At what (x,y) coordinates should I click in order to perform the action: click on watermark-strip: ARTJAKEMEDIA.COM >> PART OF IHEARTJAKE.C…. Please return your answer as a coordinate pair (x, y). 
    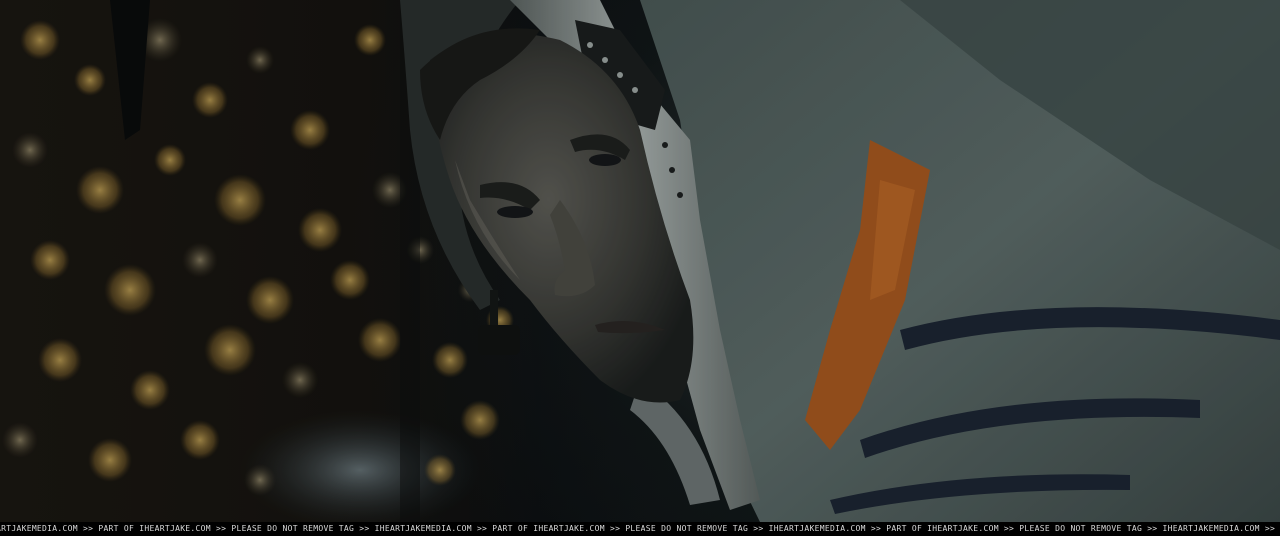
    Looking at the image, I should click on (640, 529).